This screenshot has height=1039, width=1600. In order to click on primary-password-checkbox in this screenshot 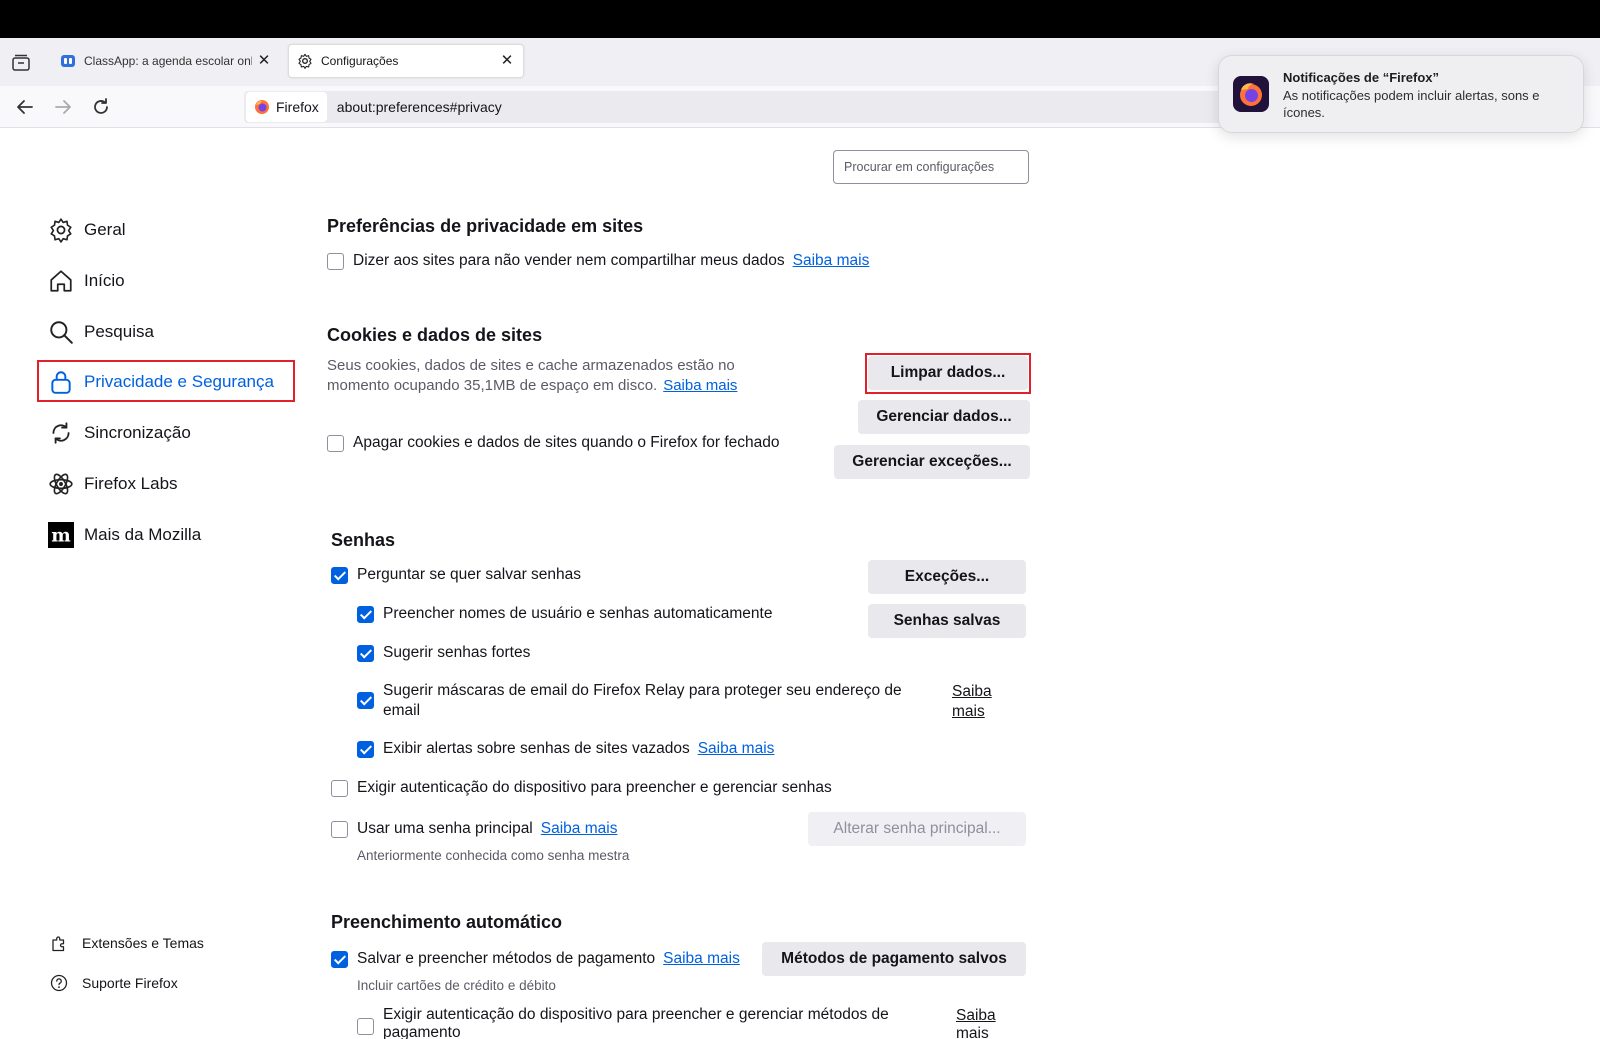, I will do `click(339, 829)`.